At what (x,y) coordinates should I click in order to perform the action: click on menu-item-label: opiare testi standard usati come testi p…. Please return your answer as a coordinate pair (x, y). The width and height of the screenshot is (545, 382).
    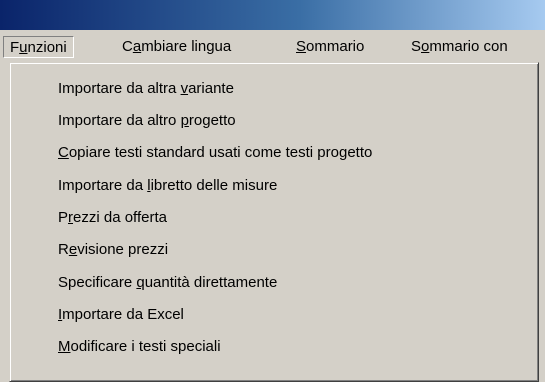
    Looking at the image, I should click on (220, 152).